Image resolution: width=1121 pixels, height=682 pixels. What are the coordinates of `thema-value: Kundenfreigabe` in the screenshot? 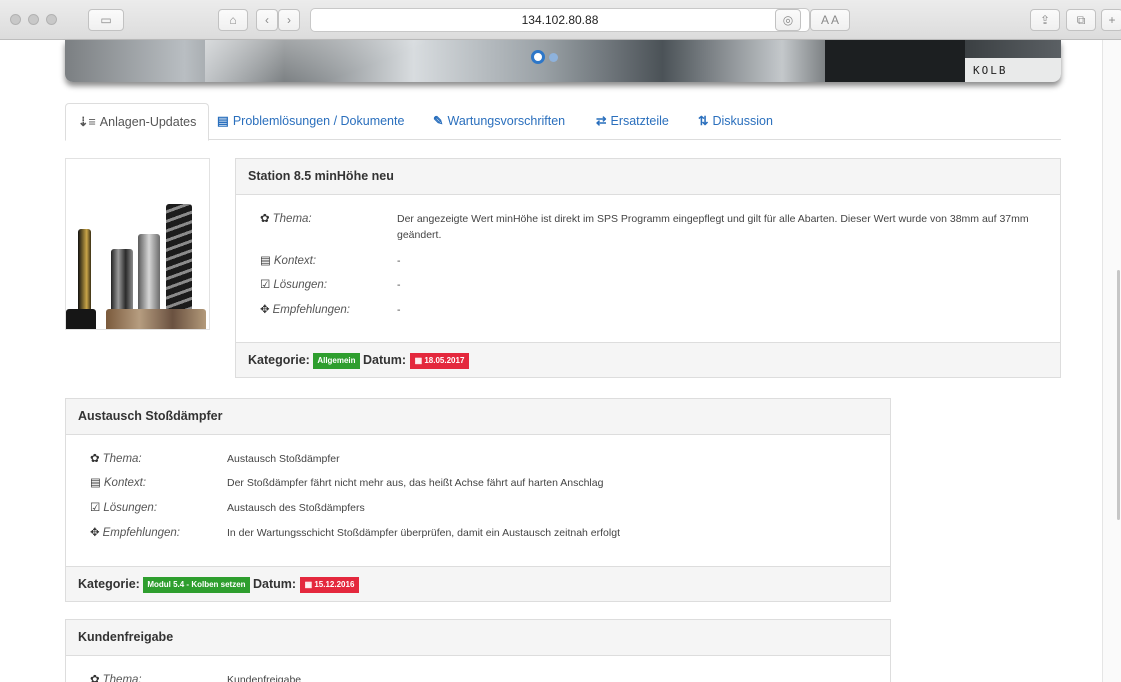 It's located at (264, 678).